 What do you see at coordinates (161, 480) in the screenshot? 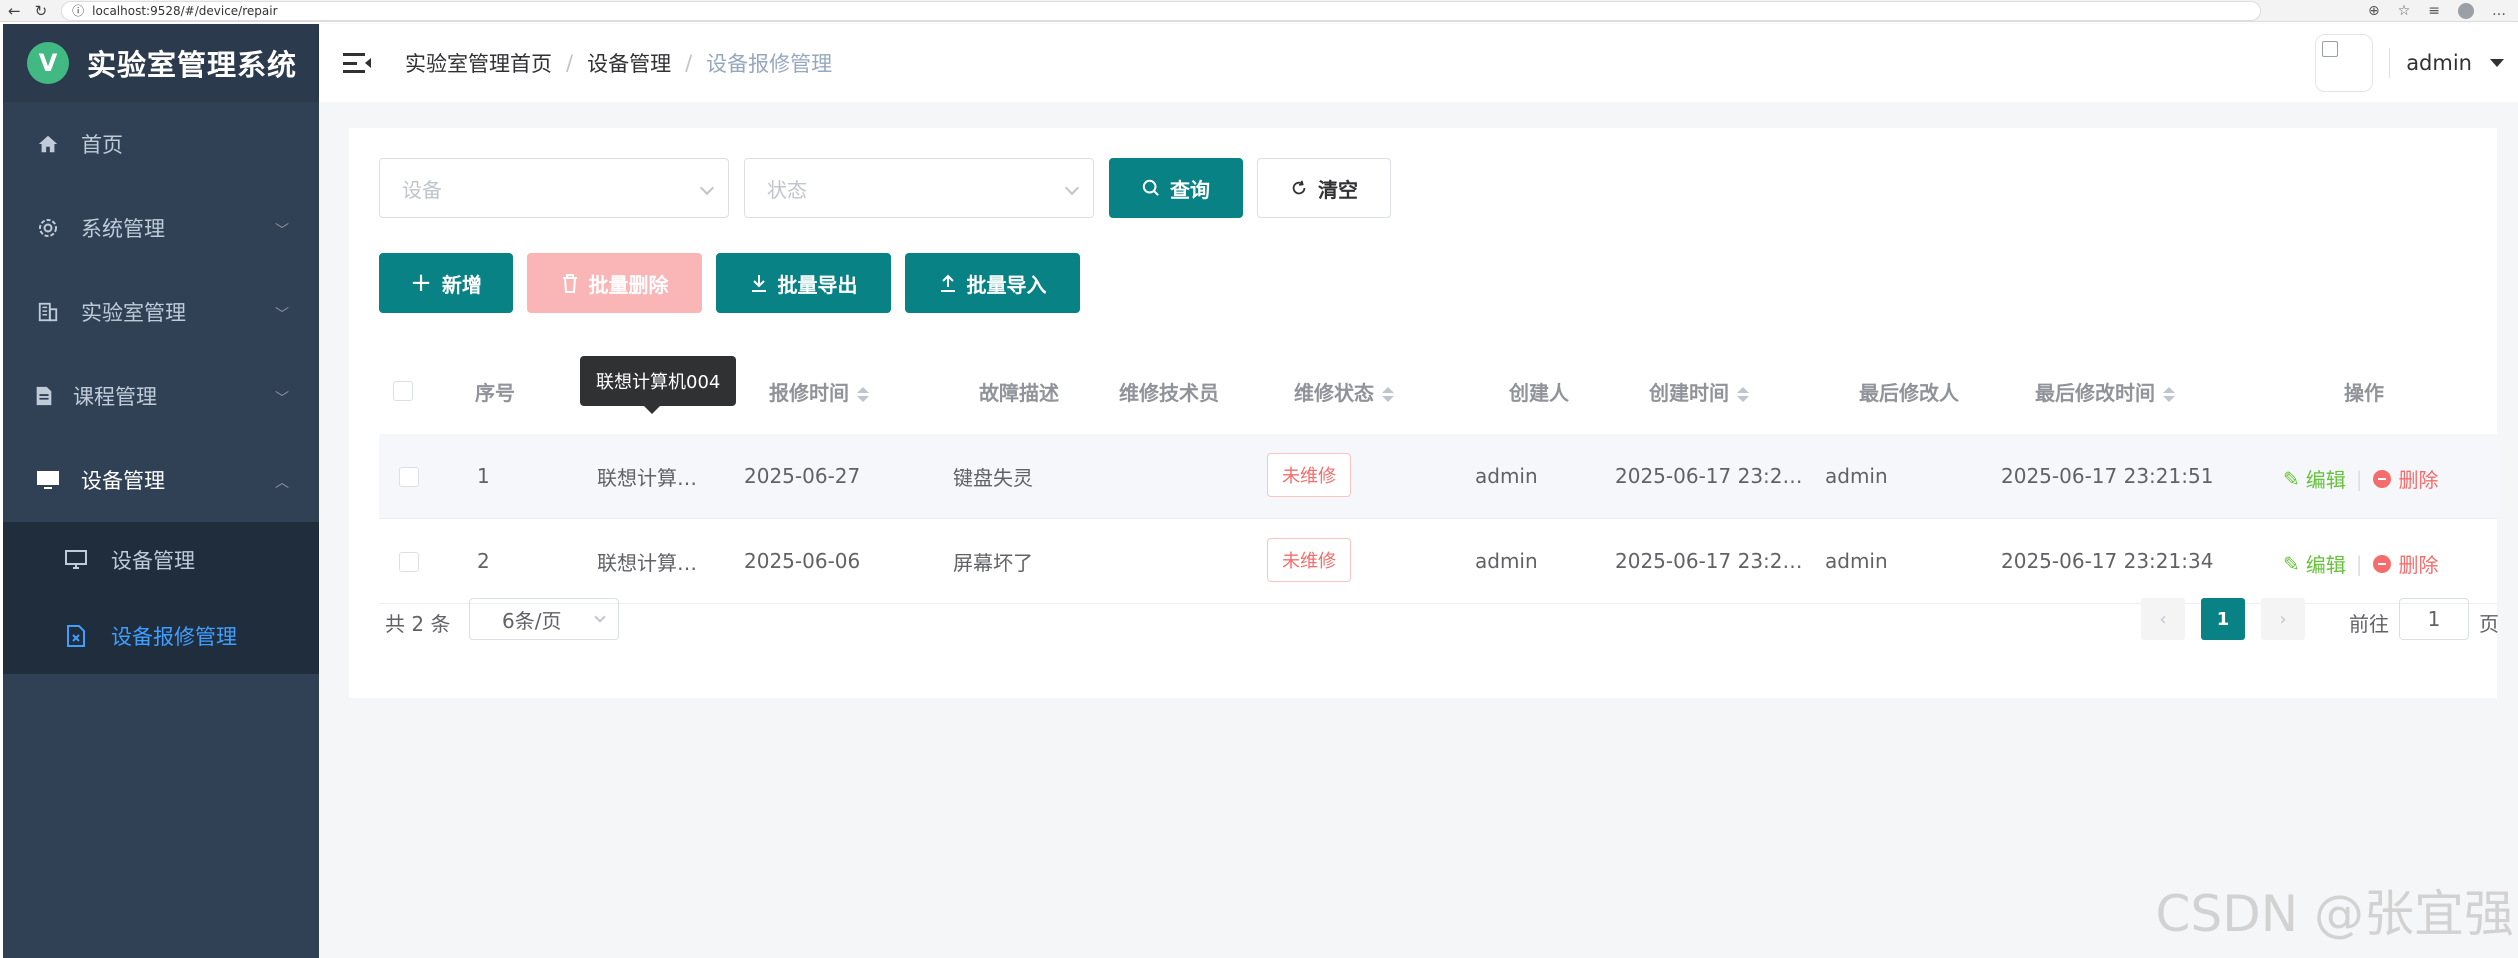
I see `sidebar-item-device: 设备管理 ︿` at bounding box center [161, 480].